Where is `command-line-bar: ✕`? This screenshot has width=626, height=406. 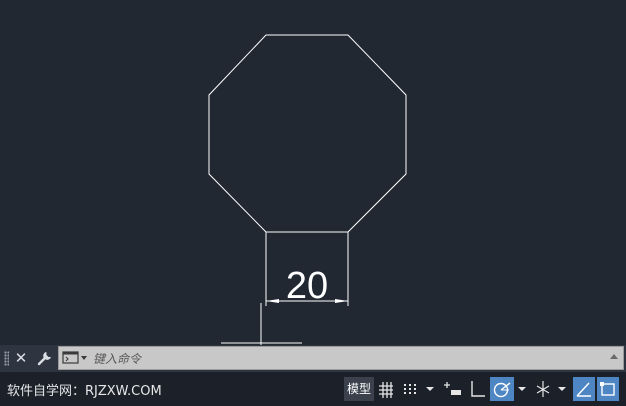 command-line-bar: ✕ is located at coordinates (313, 358).